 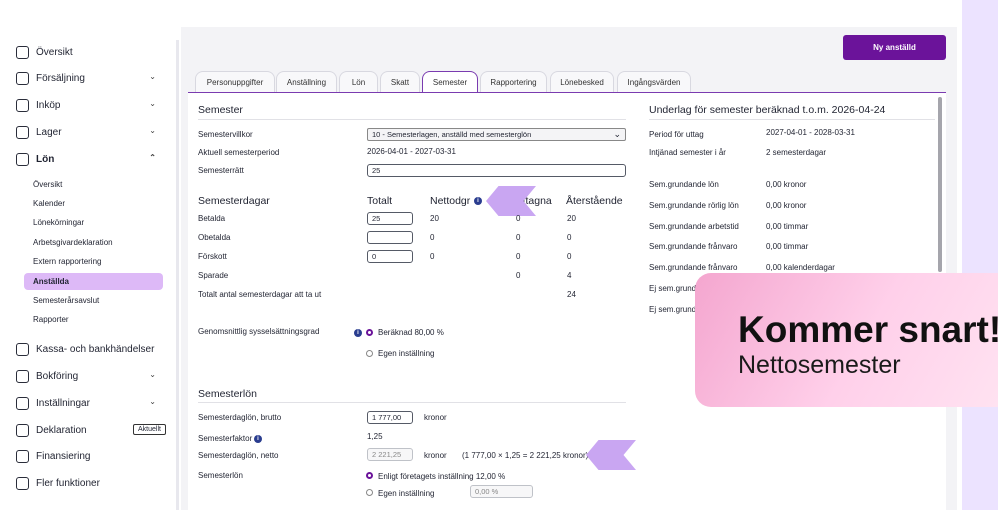 I want to click on sidebar-item-label: Finansiering, so click(x=63, y=456).